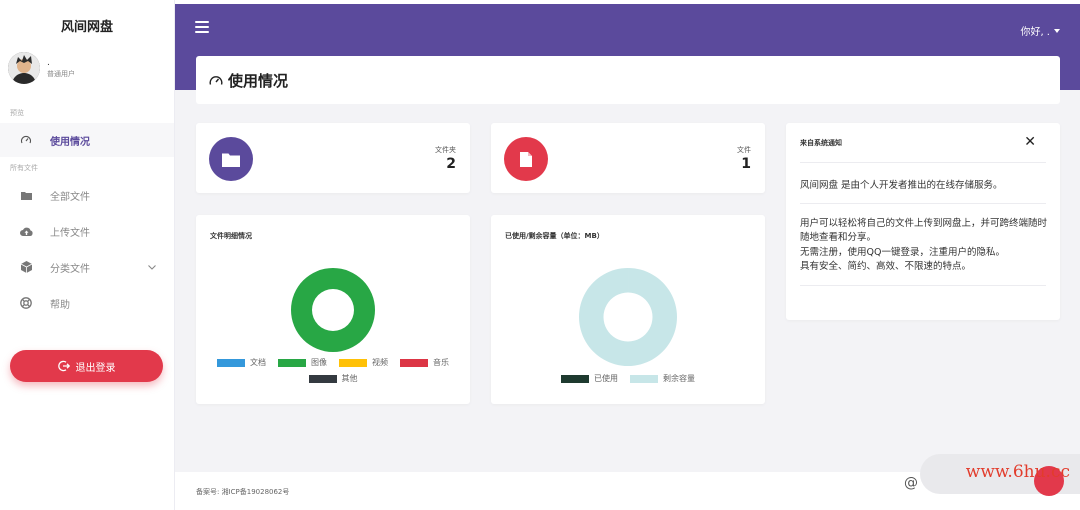 The image size is (1080, 510). What do you see at coordinates (628, 381) in the screenshot?
I see `storage-chart-legend: 已使用 剩余容量` at bounding box center [628, 381].